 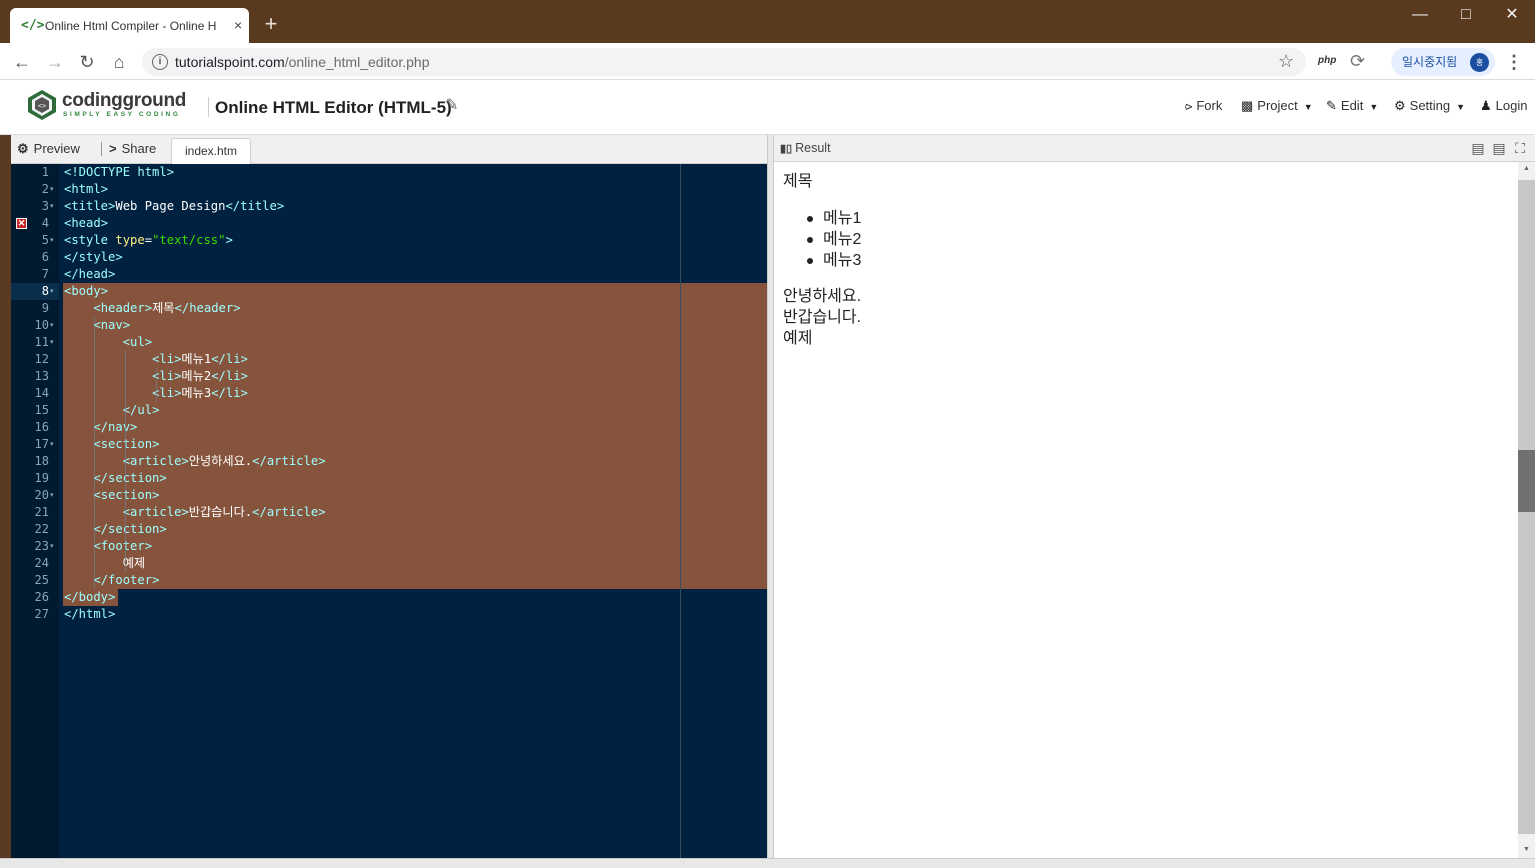 What do you see at coordinates (113, 148) in the screenshot?
I see `chevron-right-icon: >` at bounding box center [113, 148].